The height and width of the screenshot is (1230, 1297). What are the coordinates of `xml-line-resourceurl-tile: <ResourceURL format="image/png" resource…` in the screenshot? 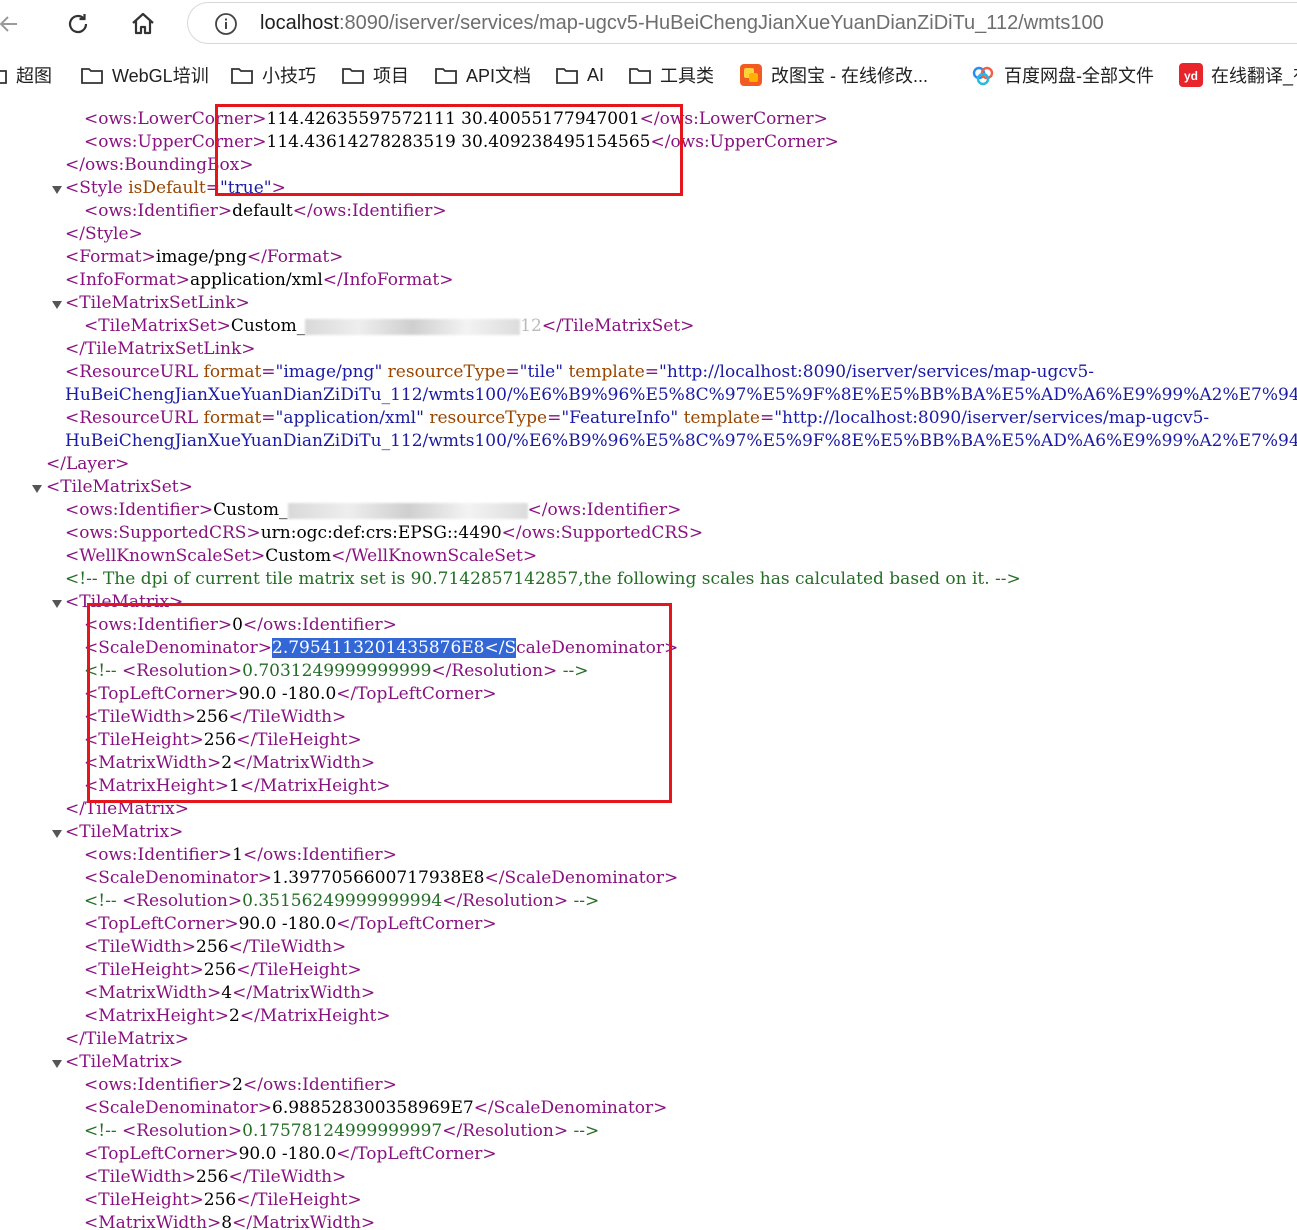 It's located at (580, 372).